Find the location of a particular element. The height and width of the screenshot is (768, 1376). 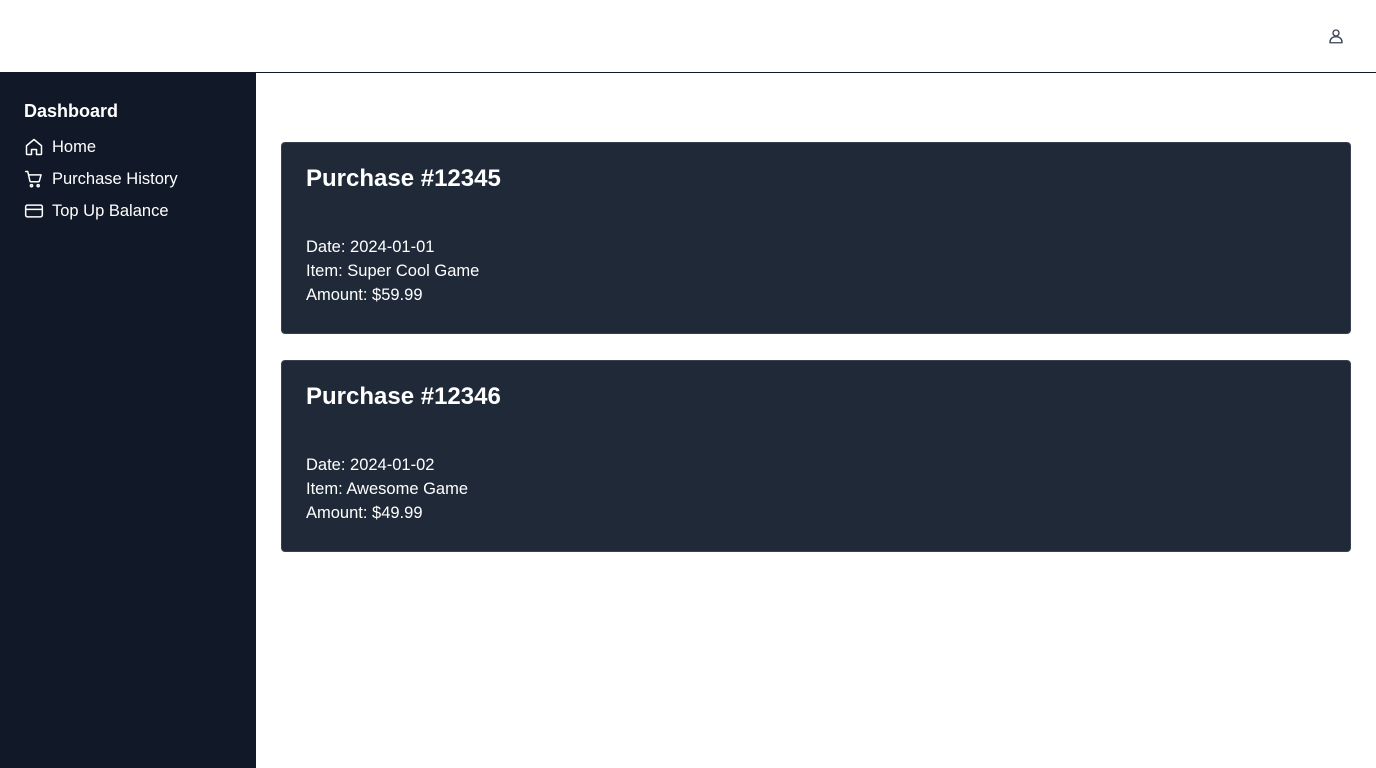

sidebar-item-top-up-balance: Top Up Balance is located at coordinates (128, 211).